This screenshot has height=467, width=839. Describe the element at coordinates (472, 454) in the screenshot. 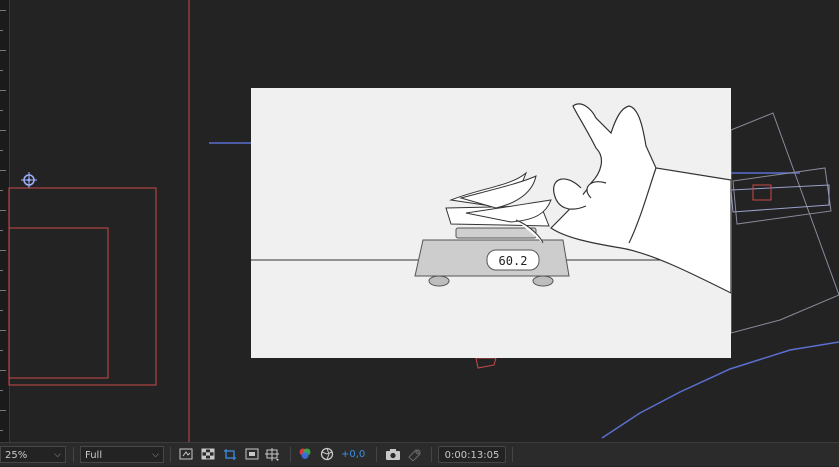

I see `timecode-field: 0:00:13:05` at that location.